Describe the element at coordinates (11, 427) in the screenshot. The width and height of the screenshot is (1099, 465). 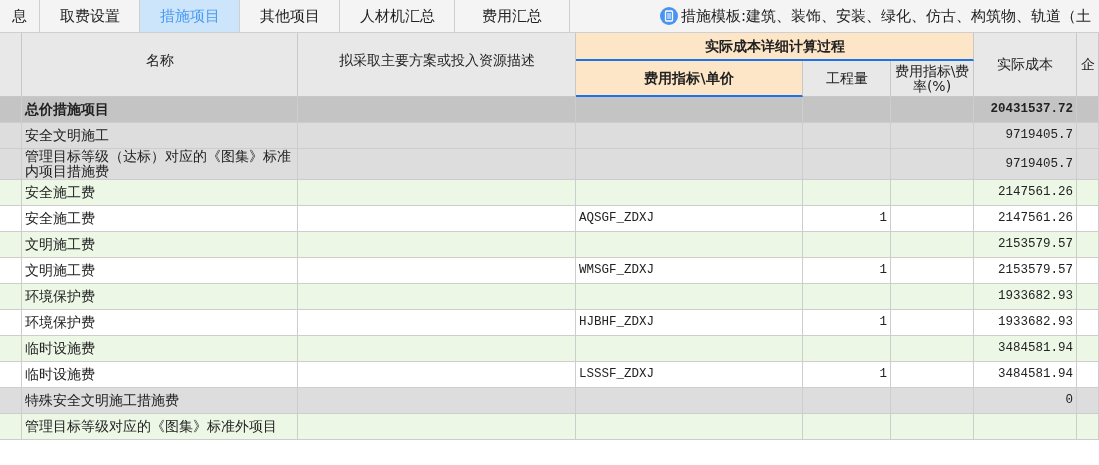
I see `row-header-cell` at that location.